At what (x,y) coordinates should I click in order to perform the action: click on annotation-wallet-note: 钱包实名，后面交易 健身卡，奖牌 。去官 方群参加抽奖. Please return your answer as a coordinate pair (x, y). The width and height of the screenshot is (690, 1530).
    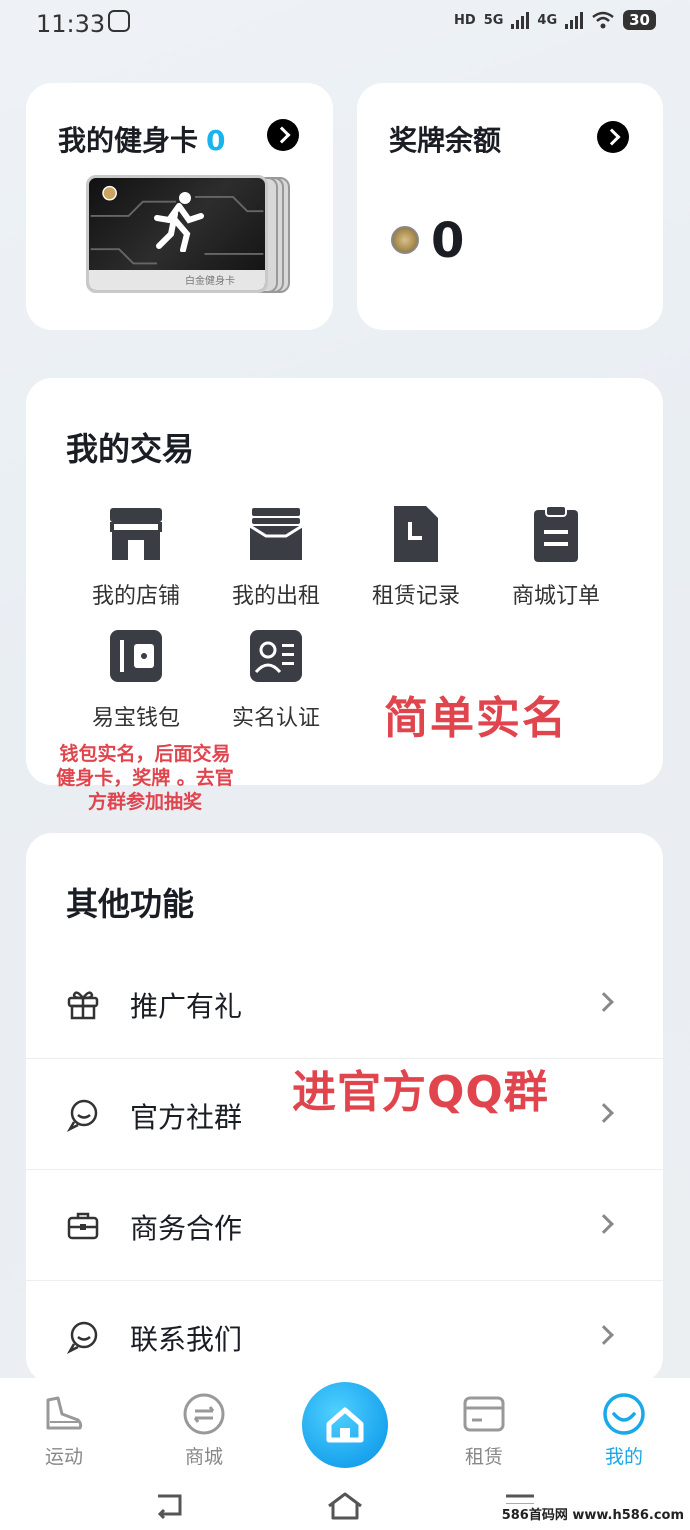
    Looking at the image, I should click on (145, 778).